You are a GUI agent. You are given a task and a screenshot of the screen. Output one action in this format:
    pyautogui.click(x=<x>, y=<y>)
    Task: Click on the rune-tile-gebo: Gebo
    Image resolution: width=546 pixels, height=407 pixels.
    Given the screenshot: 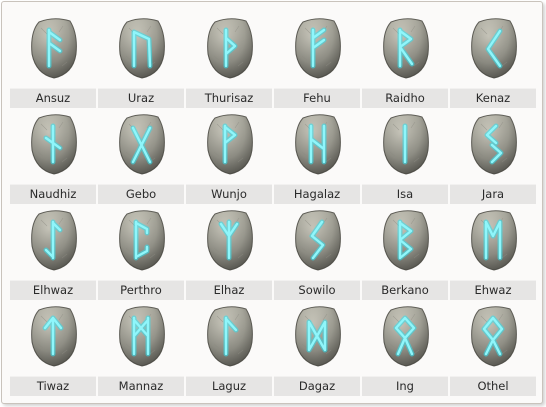 What is the action you would take?
    pyautogui.click(x=141, y=154)
    